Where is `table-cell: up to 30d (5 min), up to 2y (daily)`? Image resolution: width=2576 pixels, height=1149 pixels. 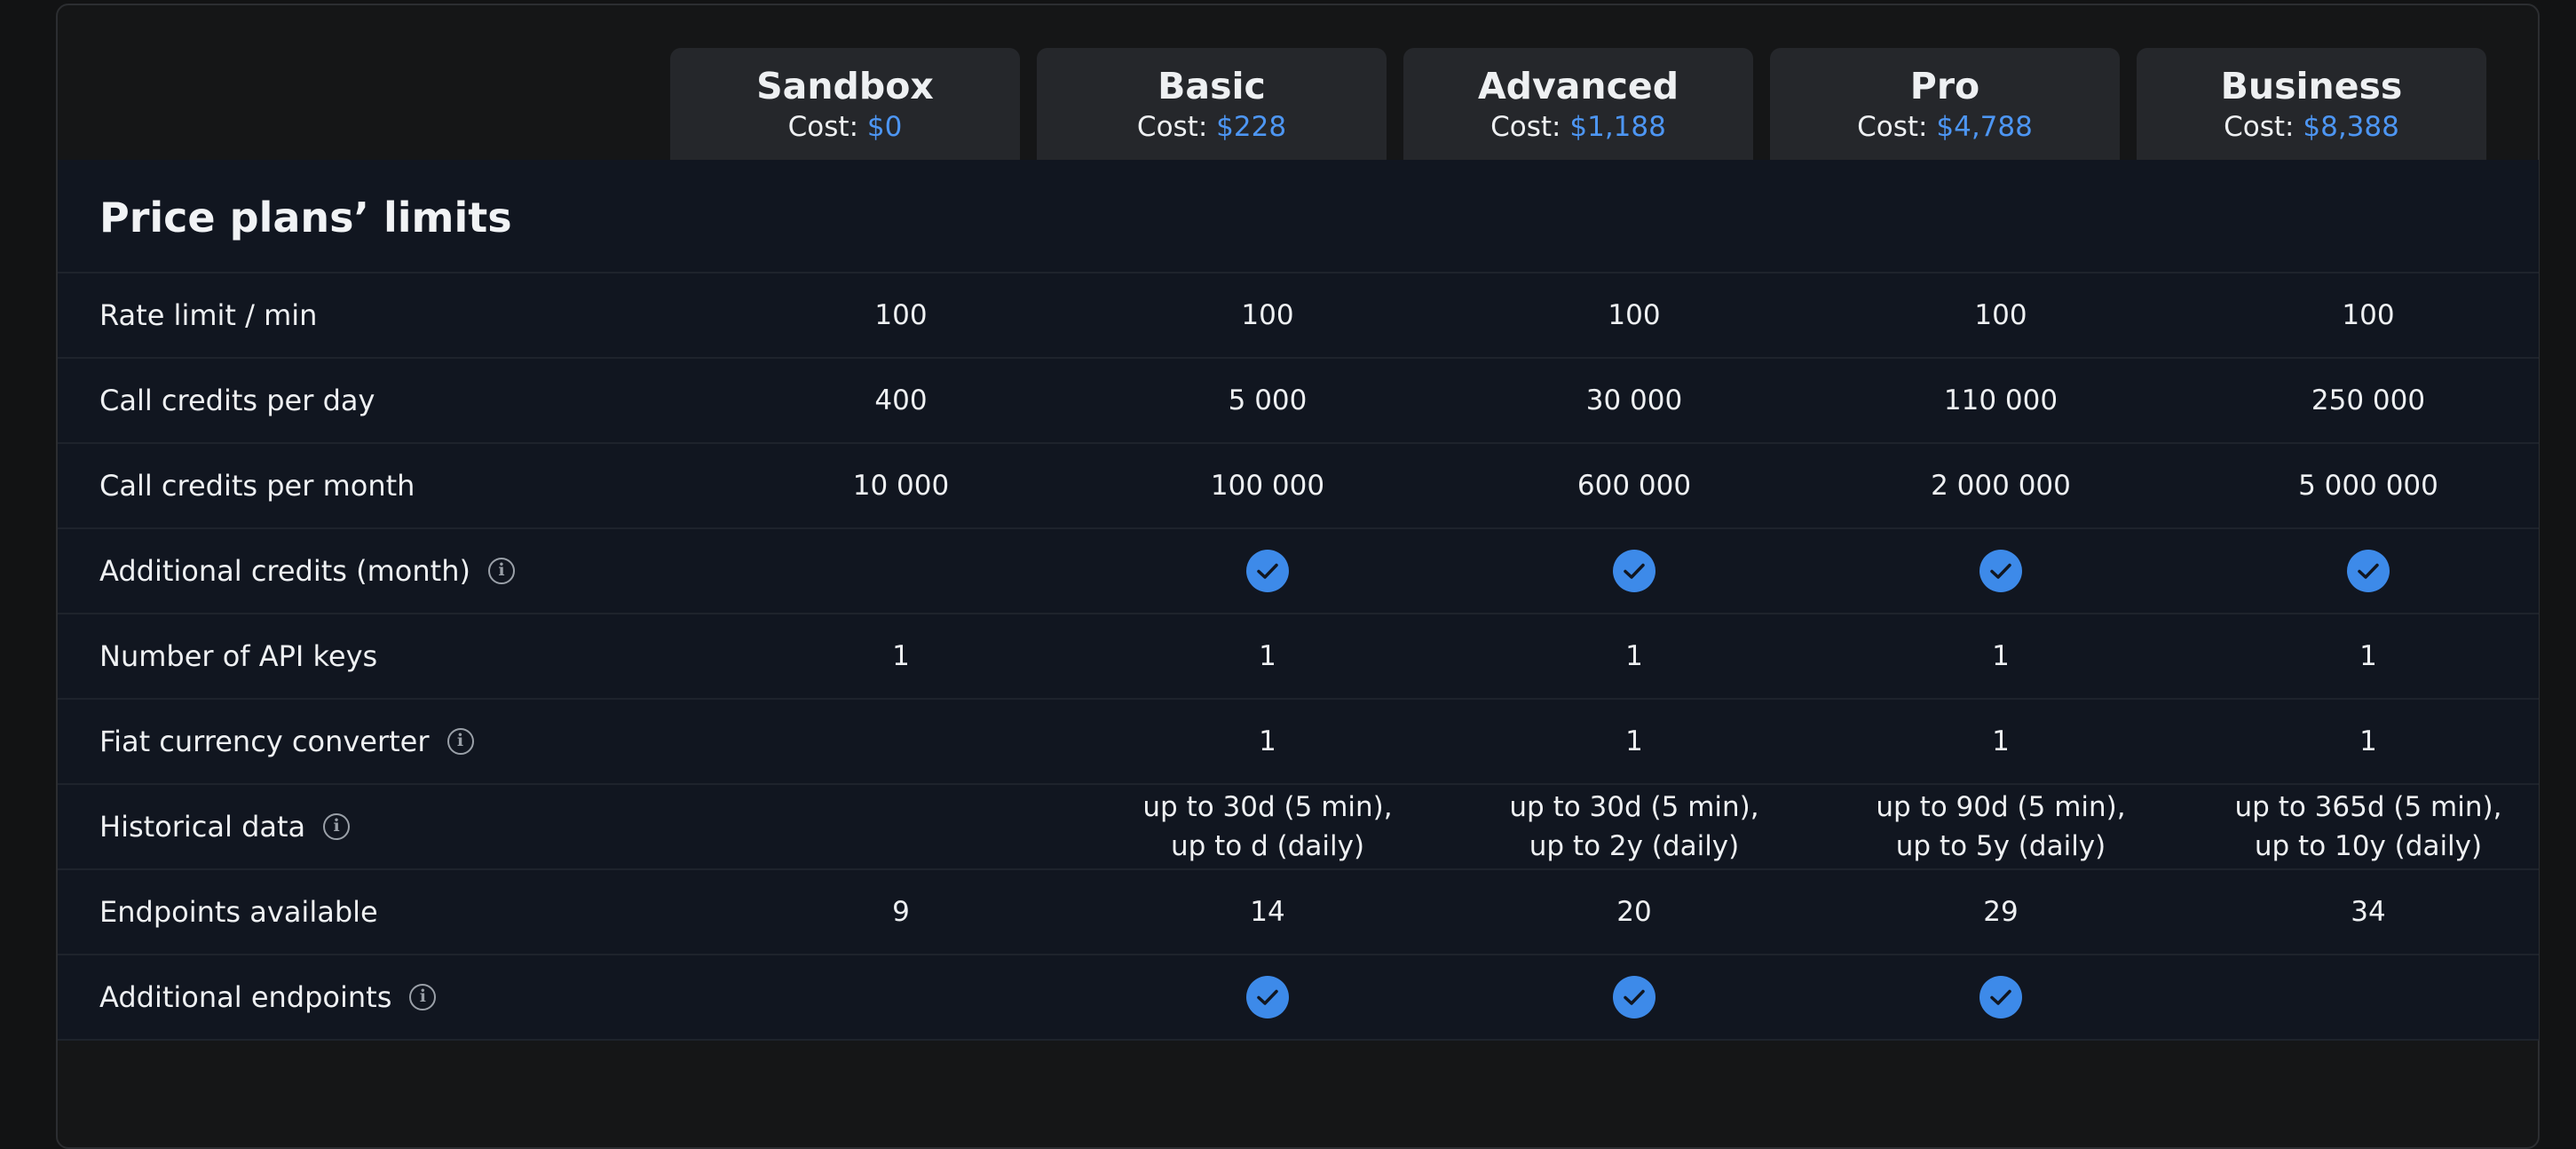
table-cell: up to 30d (5 min), up to 2y (daily) is located at coordinates (1634, 826).